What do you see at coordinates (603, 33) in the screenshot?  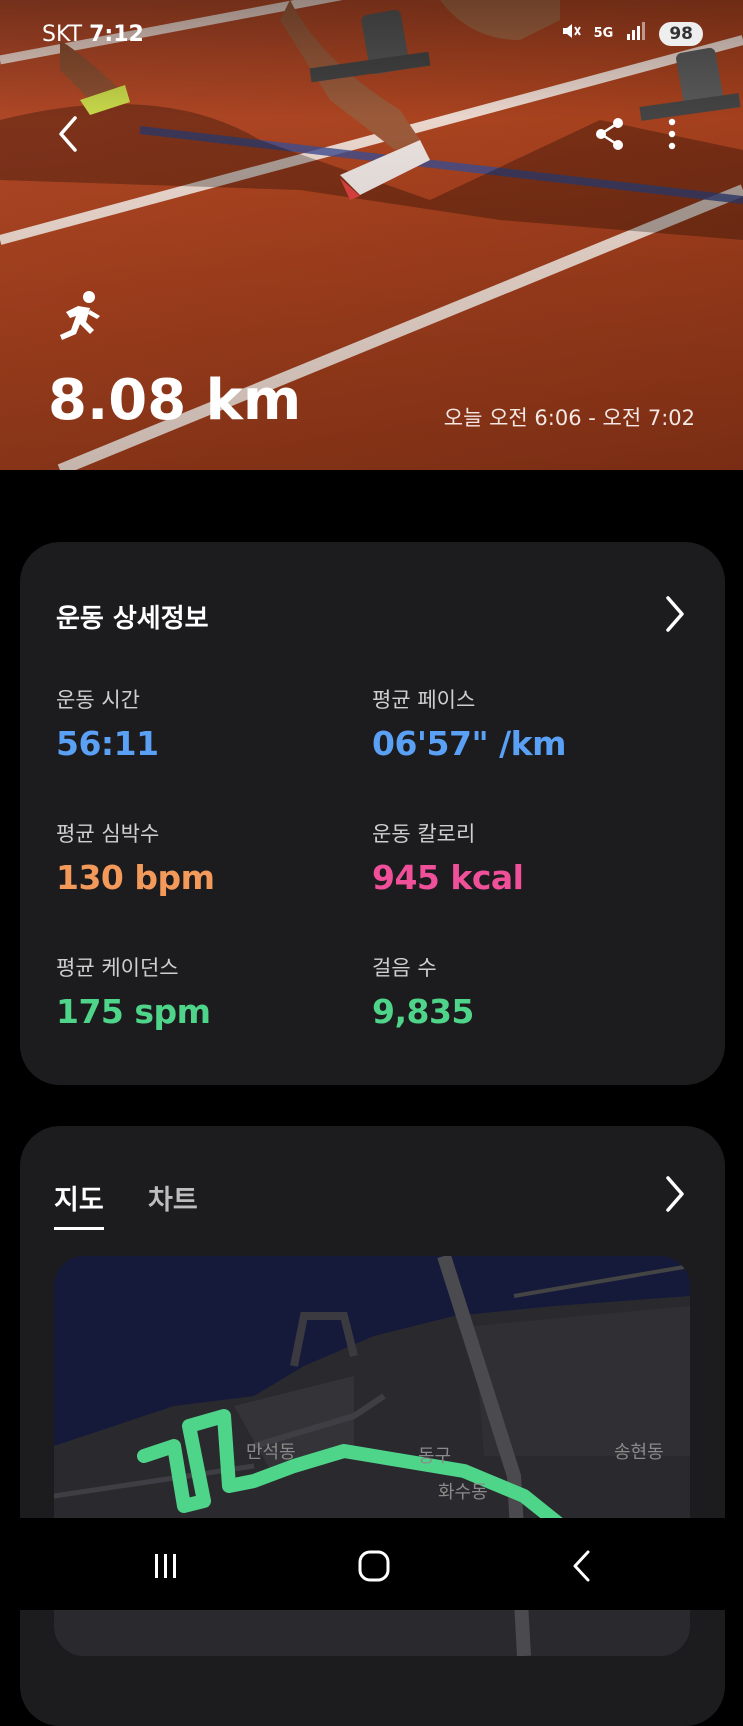 I see `network-label: 5G` at bounding box center [603, 33].